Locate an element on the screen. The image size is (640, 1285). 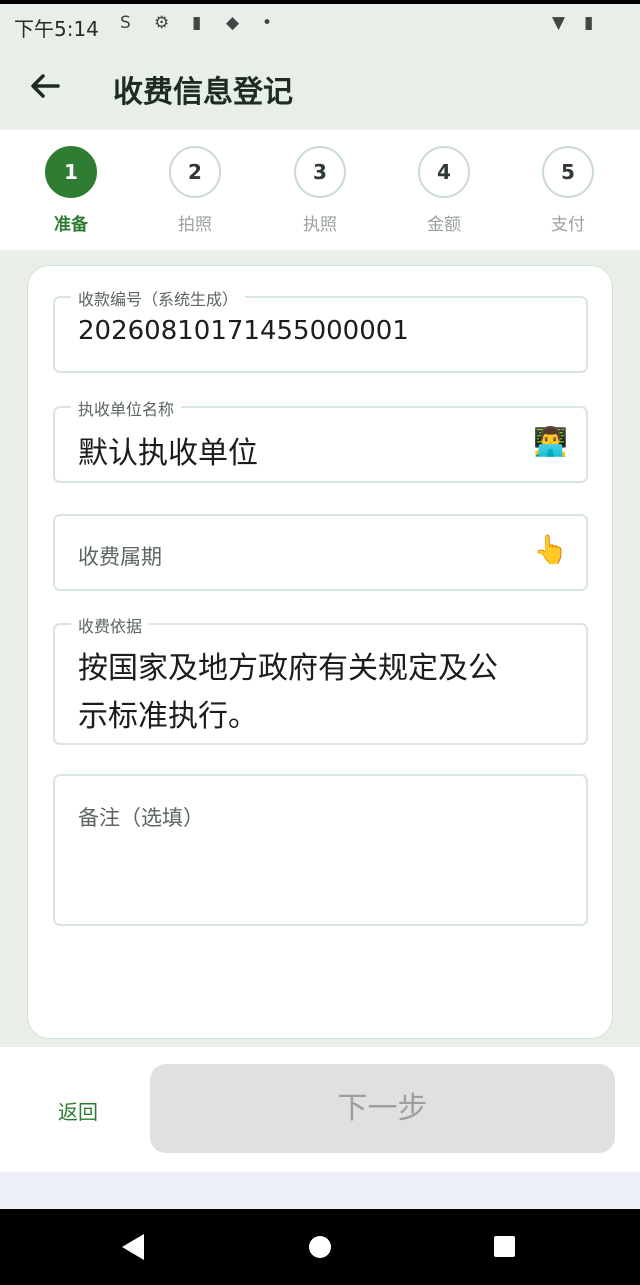
receipt-number-field: 收款编号（系统生成） 20260810171455000001 is located at coordinates (320, 329).